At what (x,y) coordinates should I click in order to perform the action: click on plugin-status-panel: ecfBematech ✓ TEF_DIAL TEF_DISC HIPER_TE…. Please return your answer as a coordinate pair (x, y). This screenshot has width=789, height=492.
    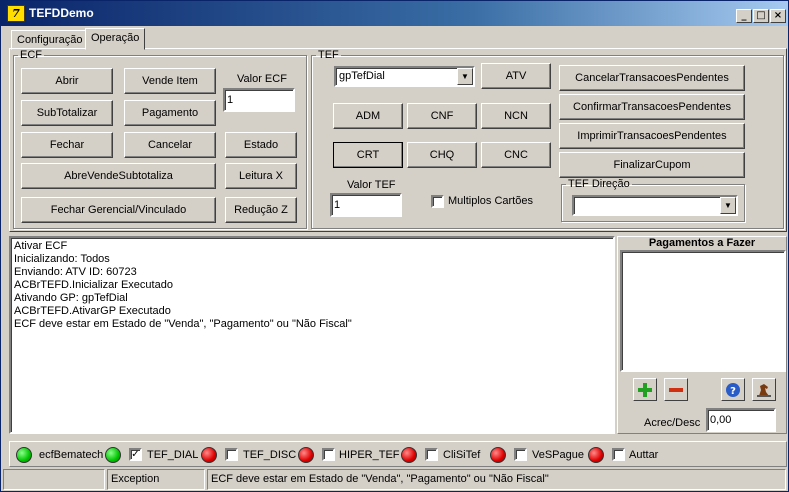
    Looking at the image, I should click on (398, 454).